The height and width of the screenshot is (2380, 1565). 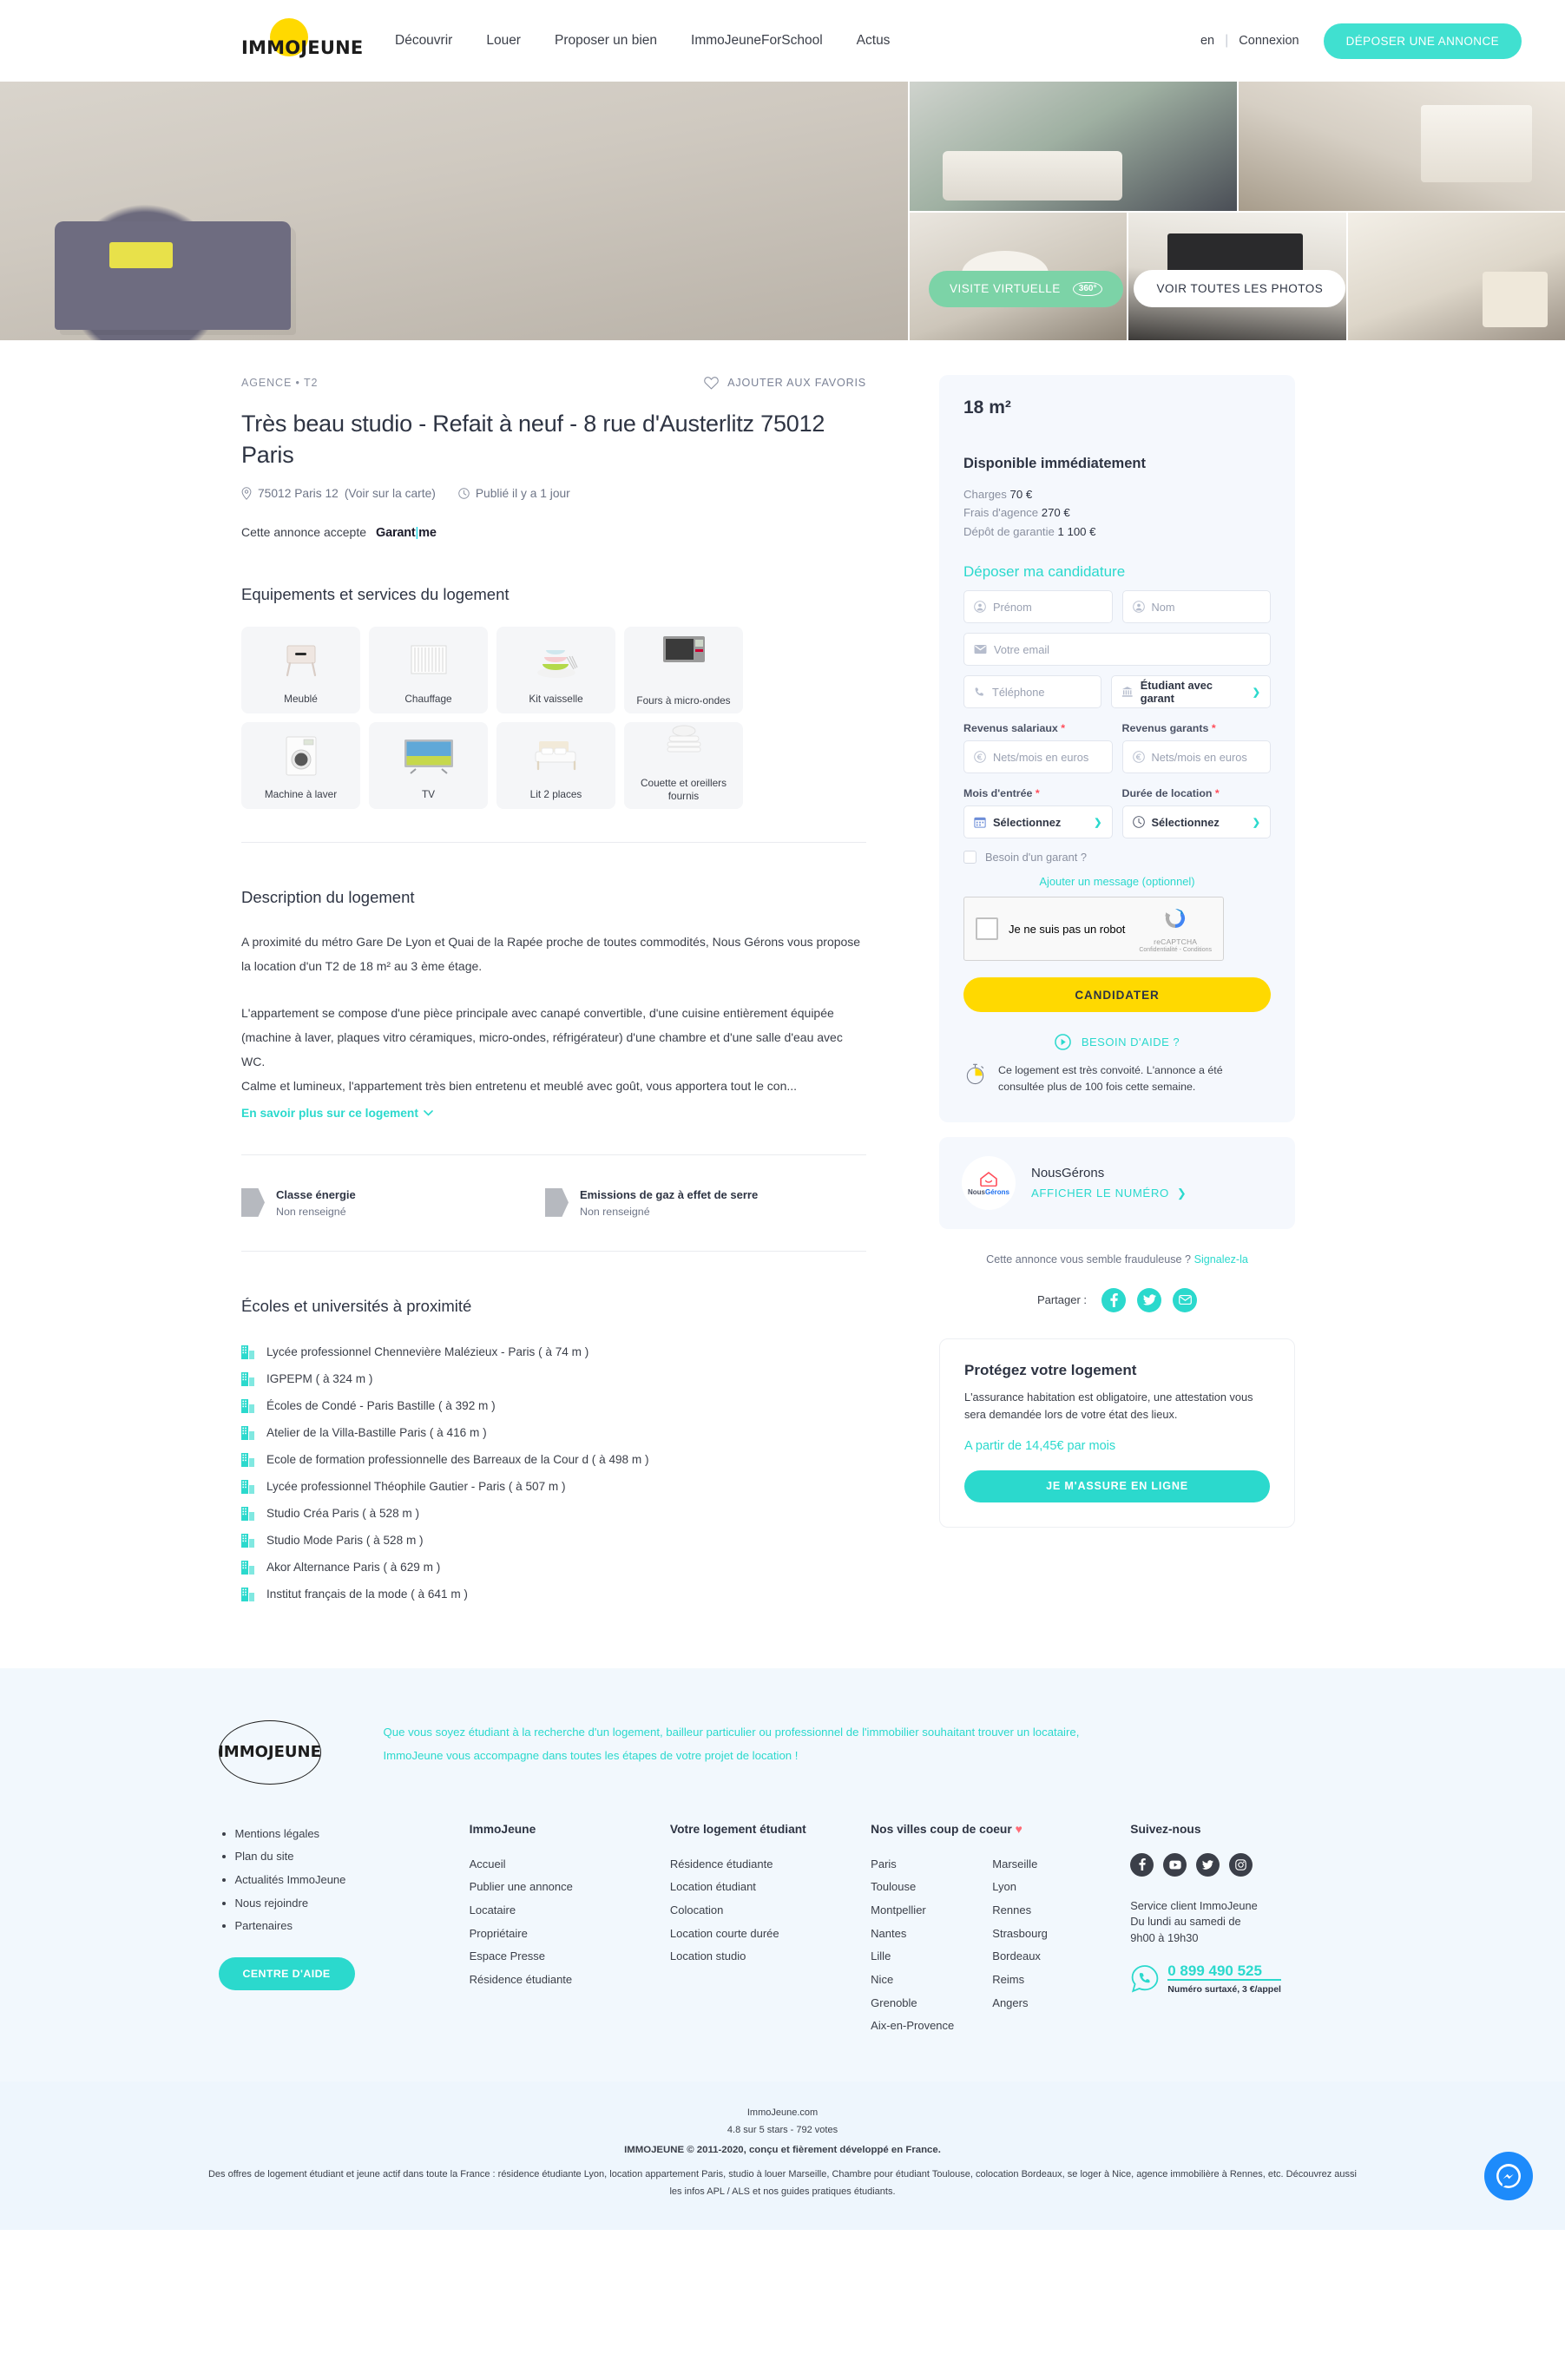 What do you see at coordinates (304, 531) in the screenshot?
I see `accepts-label: Cette annonce accepte` at bounding box center [304, 531].